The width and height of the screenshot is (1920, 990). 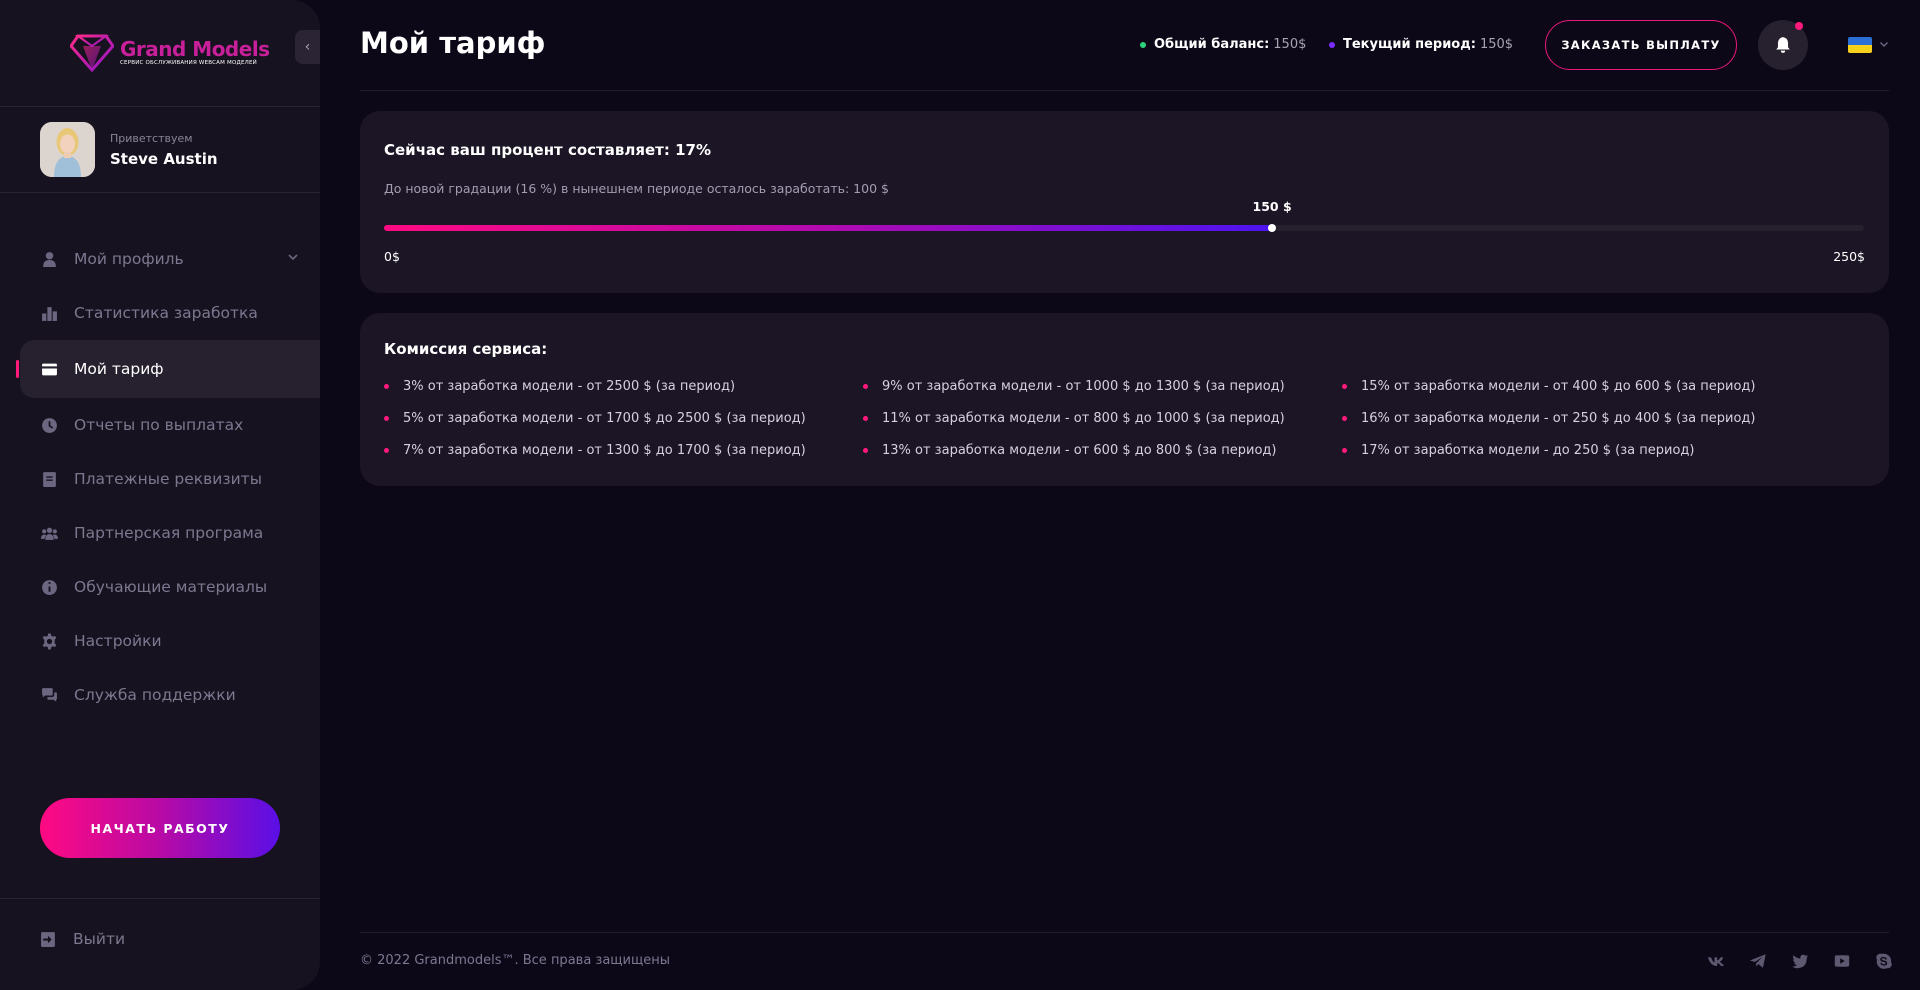 I want to click on sidebar-item-partner-program: Партнерская програма, so click(x=160, y=533).